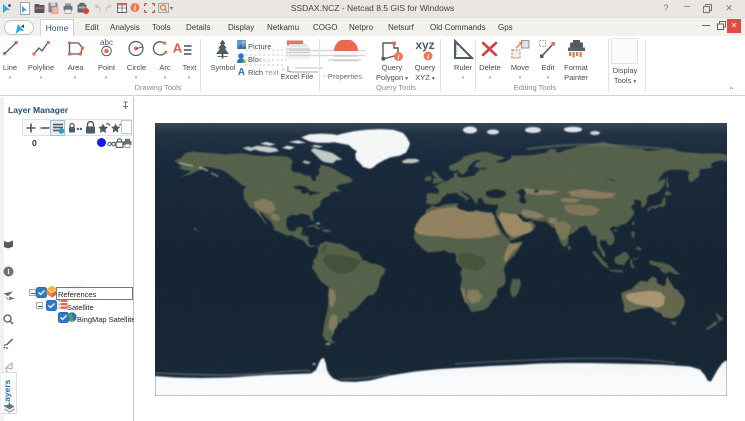  Describe the element at coordinates (424, 45) in the screenshot. I see `svg-text: xyz` at that location.